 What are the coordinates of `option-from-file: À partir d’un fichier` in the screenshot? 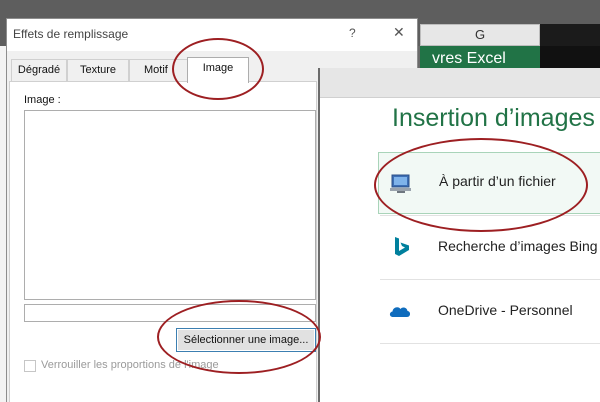 It's located at (489, 183).